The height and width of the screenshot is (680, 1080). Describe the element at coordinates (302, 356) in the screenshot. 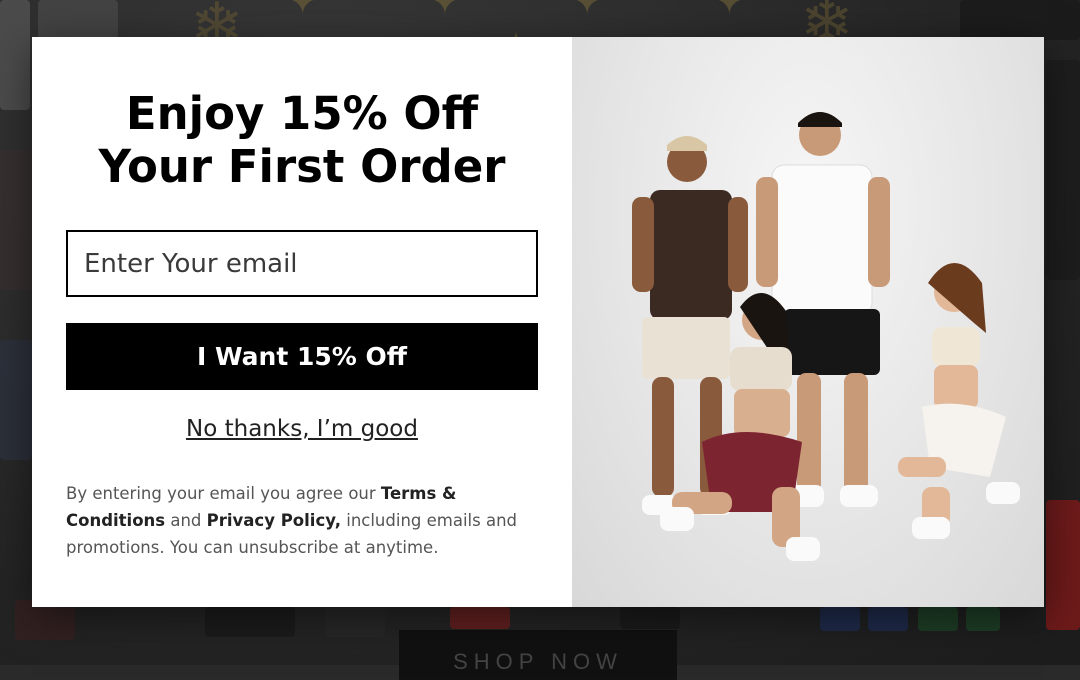

I see `claim-discount-button: I Want 15% Off` at that location.